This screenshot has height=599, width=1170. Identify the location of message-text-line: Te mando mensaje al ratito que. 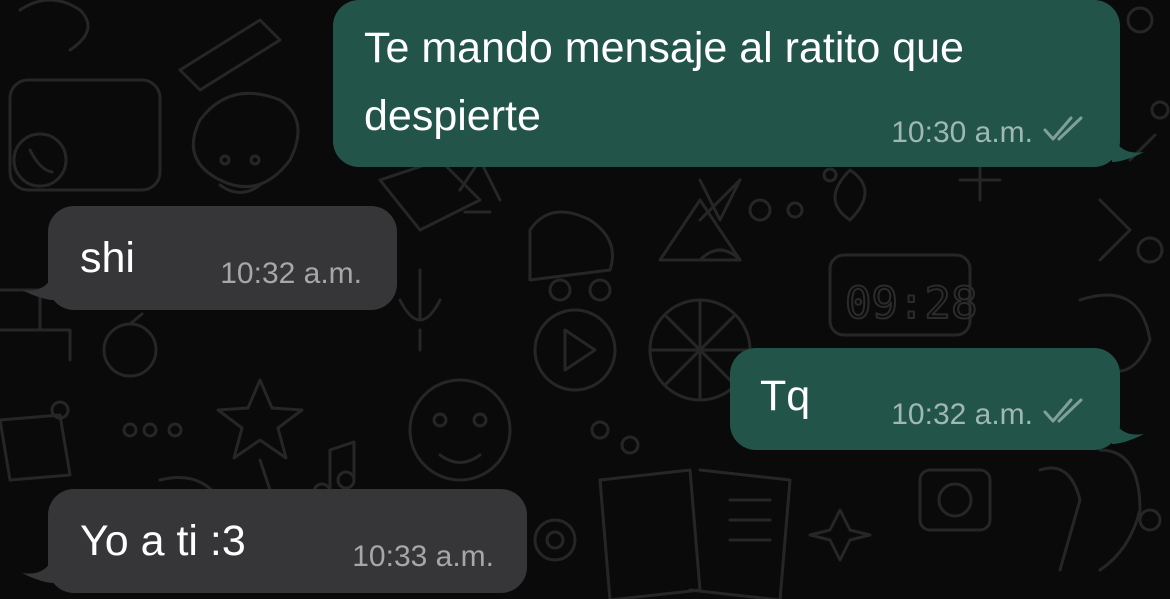
(664, 48).